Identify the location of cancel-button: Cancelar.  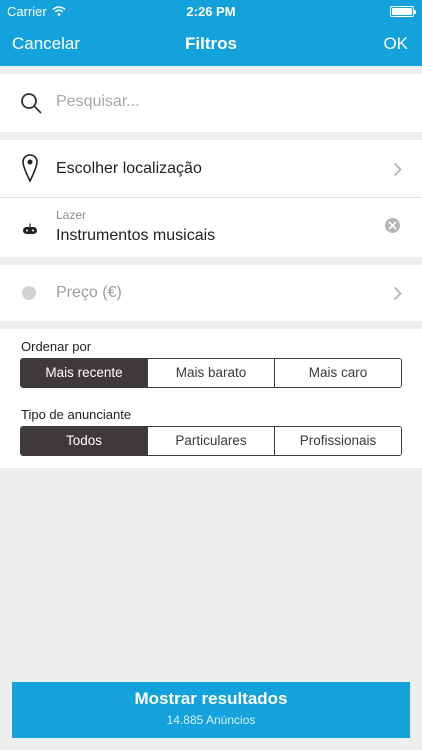
(46, 44).